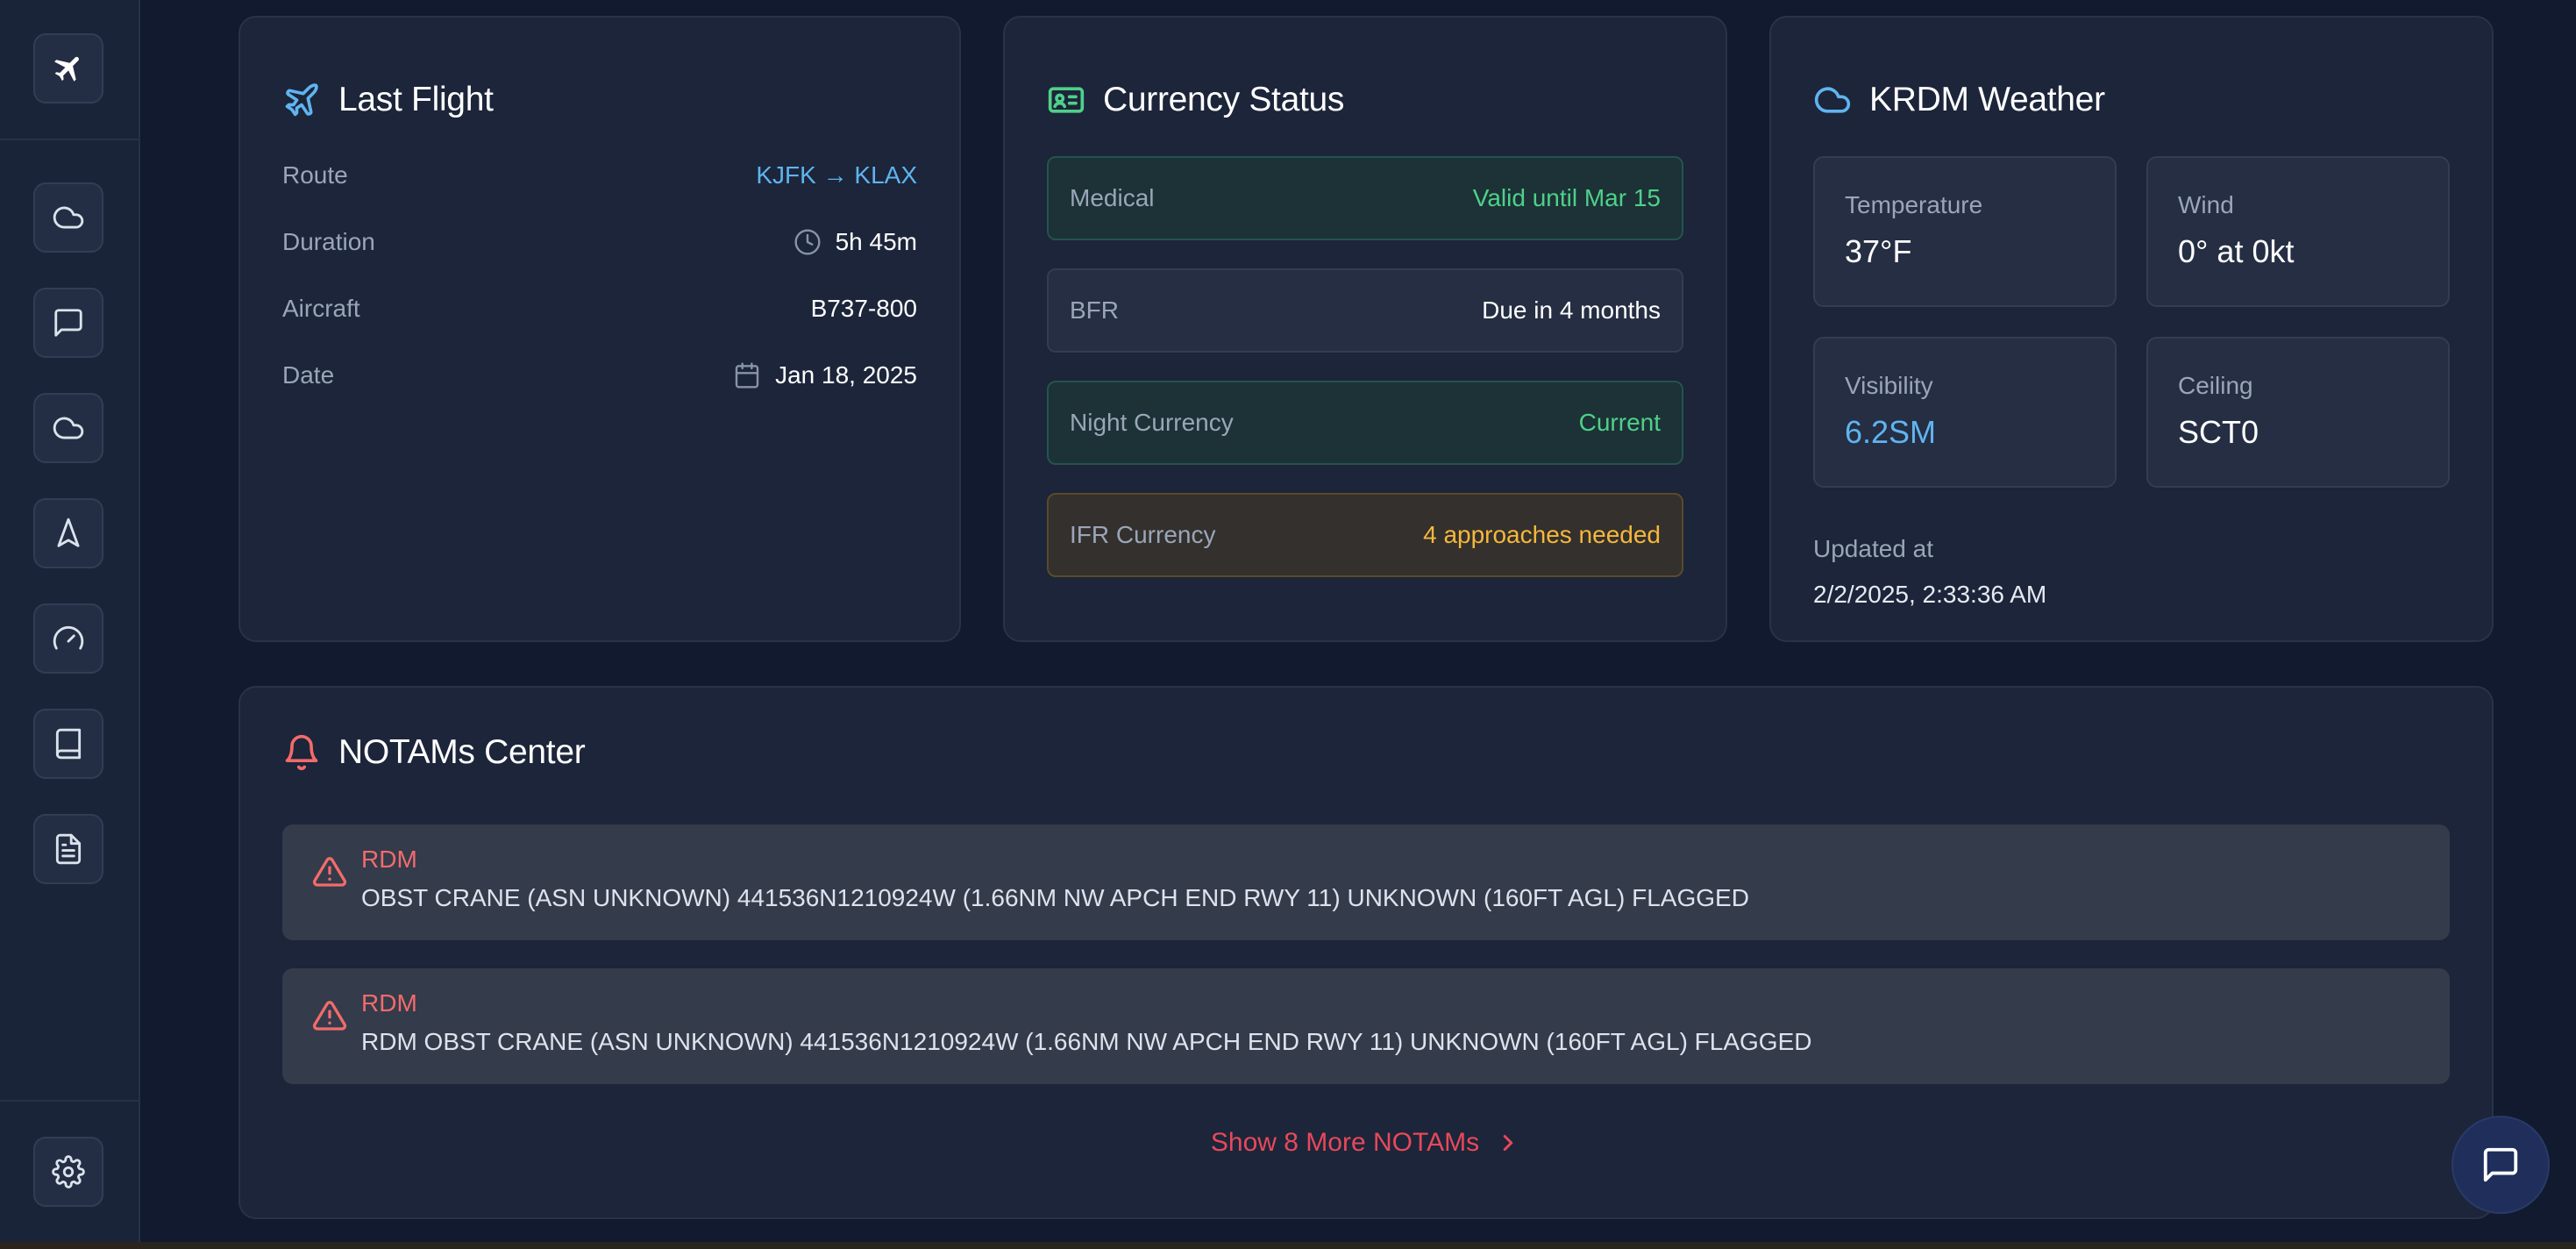 The width and height of the screenshot is (2576, 1249). I want to click on document-icon, so click(68, 849).